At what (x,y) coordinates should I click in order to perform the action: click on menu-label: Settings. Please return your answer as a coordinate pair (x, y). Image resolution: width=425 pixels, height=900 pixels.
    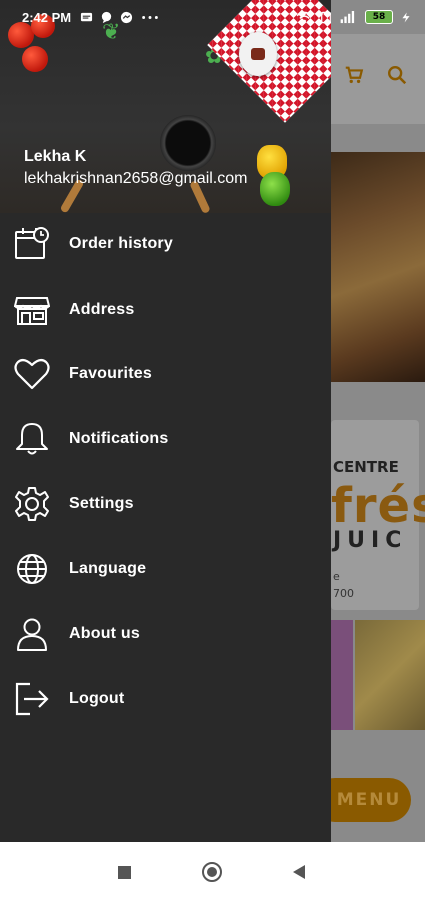
    Looking at the image, I should click on (101, 503).